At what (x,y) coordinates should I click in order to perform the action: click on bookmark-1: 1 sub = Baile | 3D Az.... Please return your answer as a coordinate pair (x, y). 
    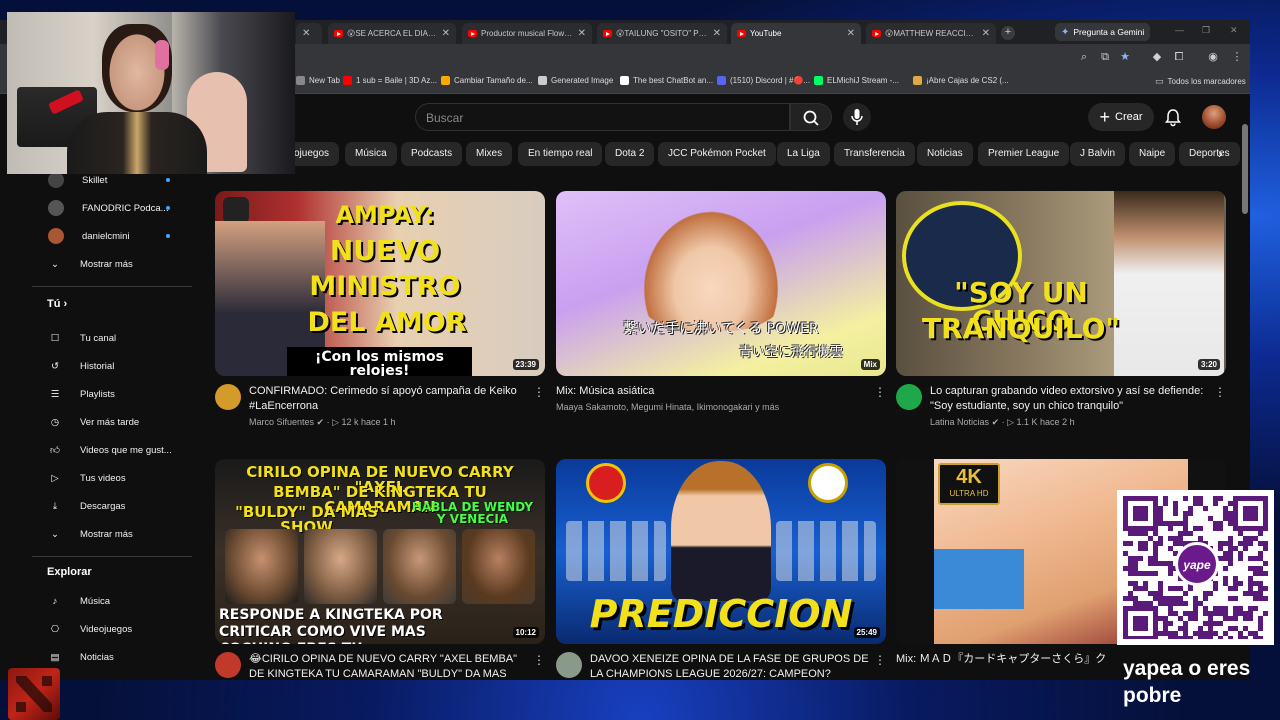
    Looking at the image, I should click on (390, 80).